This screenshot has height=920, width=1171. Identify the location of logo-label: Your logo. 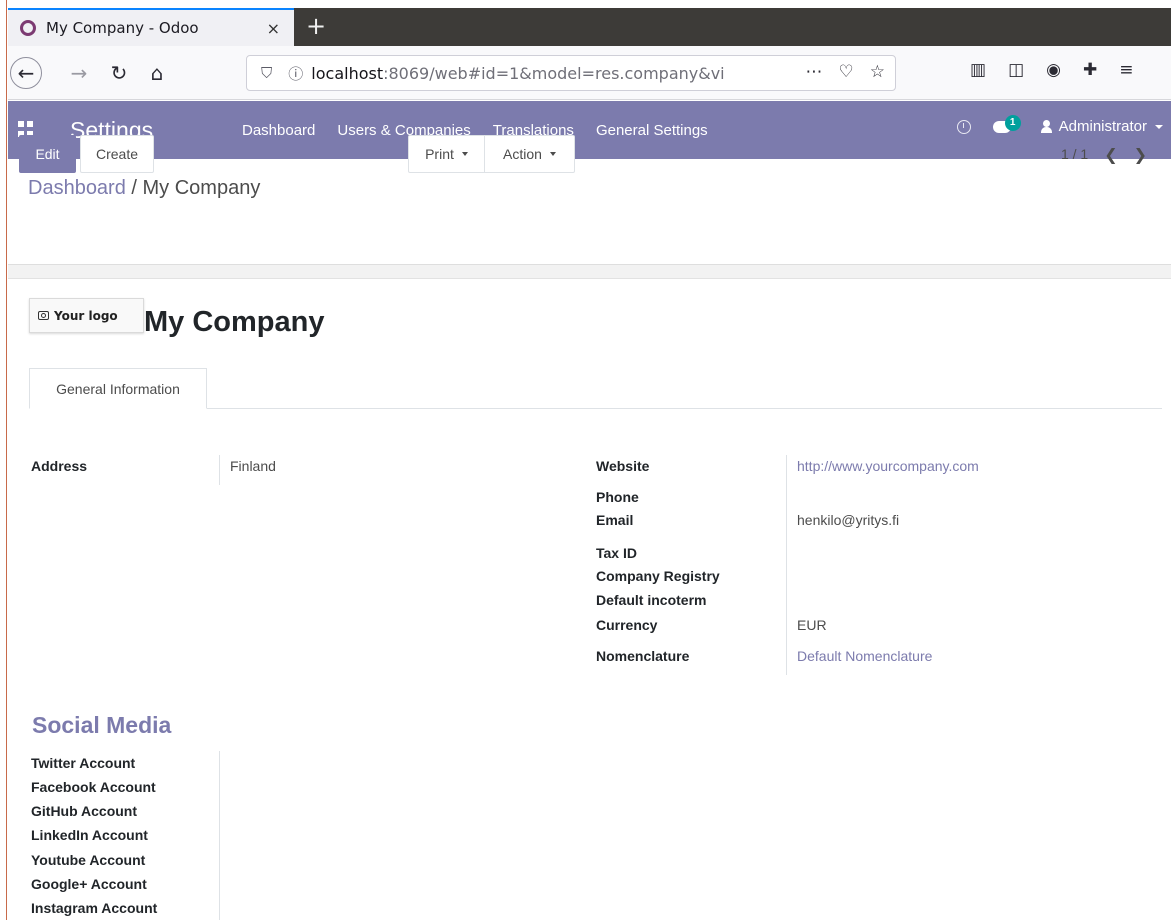
(86, 315).